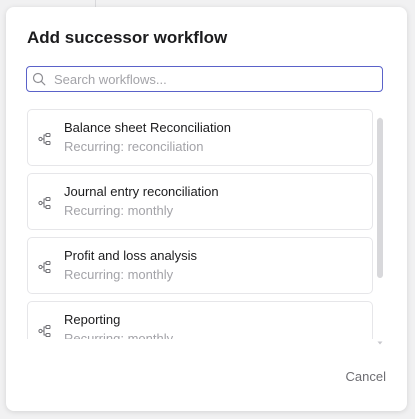 Image resolution: width=415 pixels, height=419 pixels. Describe the element at coordinates (127, 37) in the screenshot. I see `dialog-title: Add successor workflow` at that location.